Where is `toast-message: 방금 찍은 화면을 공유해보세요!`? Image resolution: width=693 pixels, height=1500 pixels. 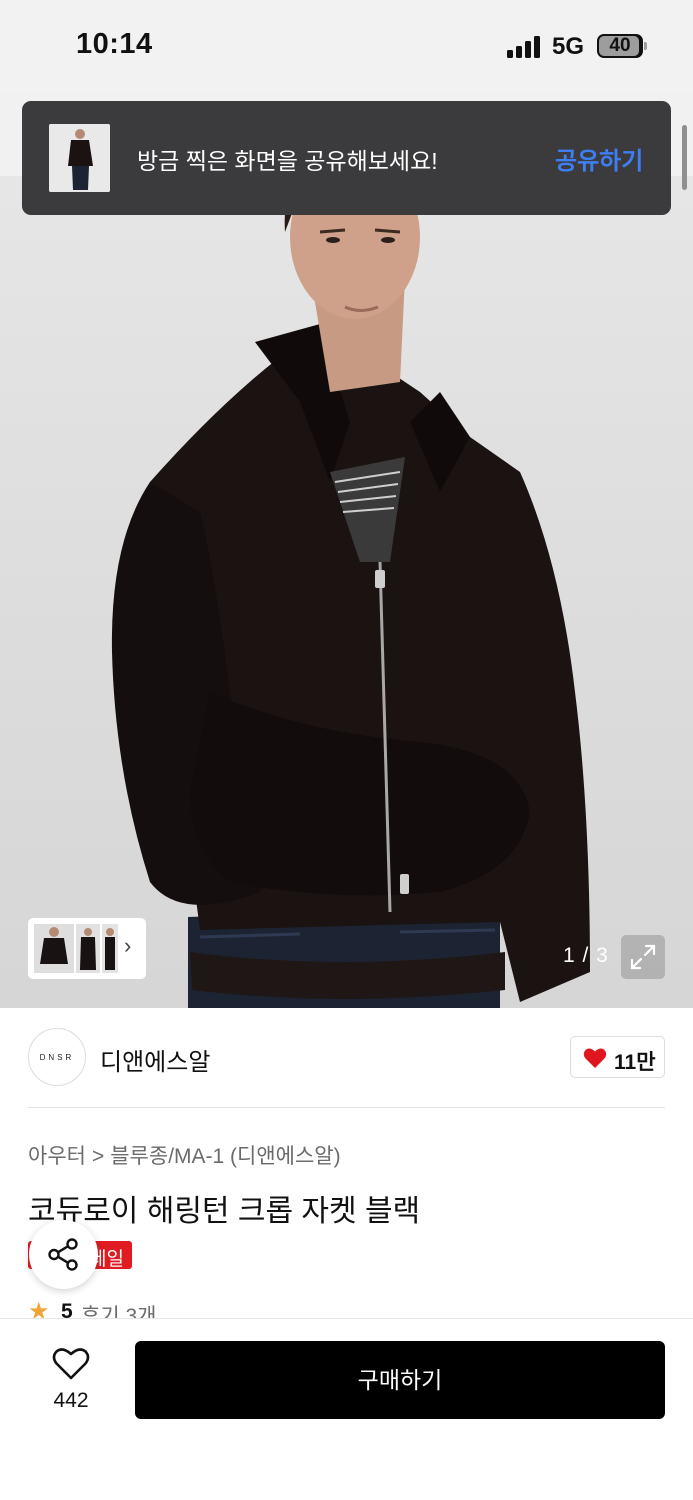 toast-message: 방금 찍은 화면을 공유해보세요! is located at coordinates (287, 161).